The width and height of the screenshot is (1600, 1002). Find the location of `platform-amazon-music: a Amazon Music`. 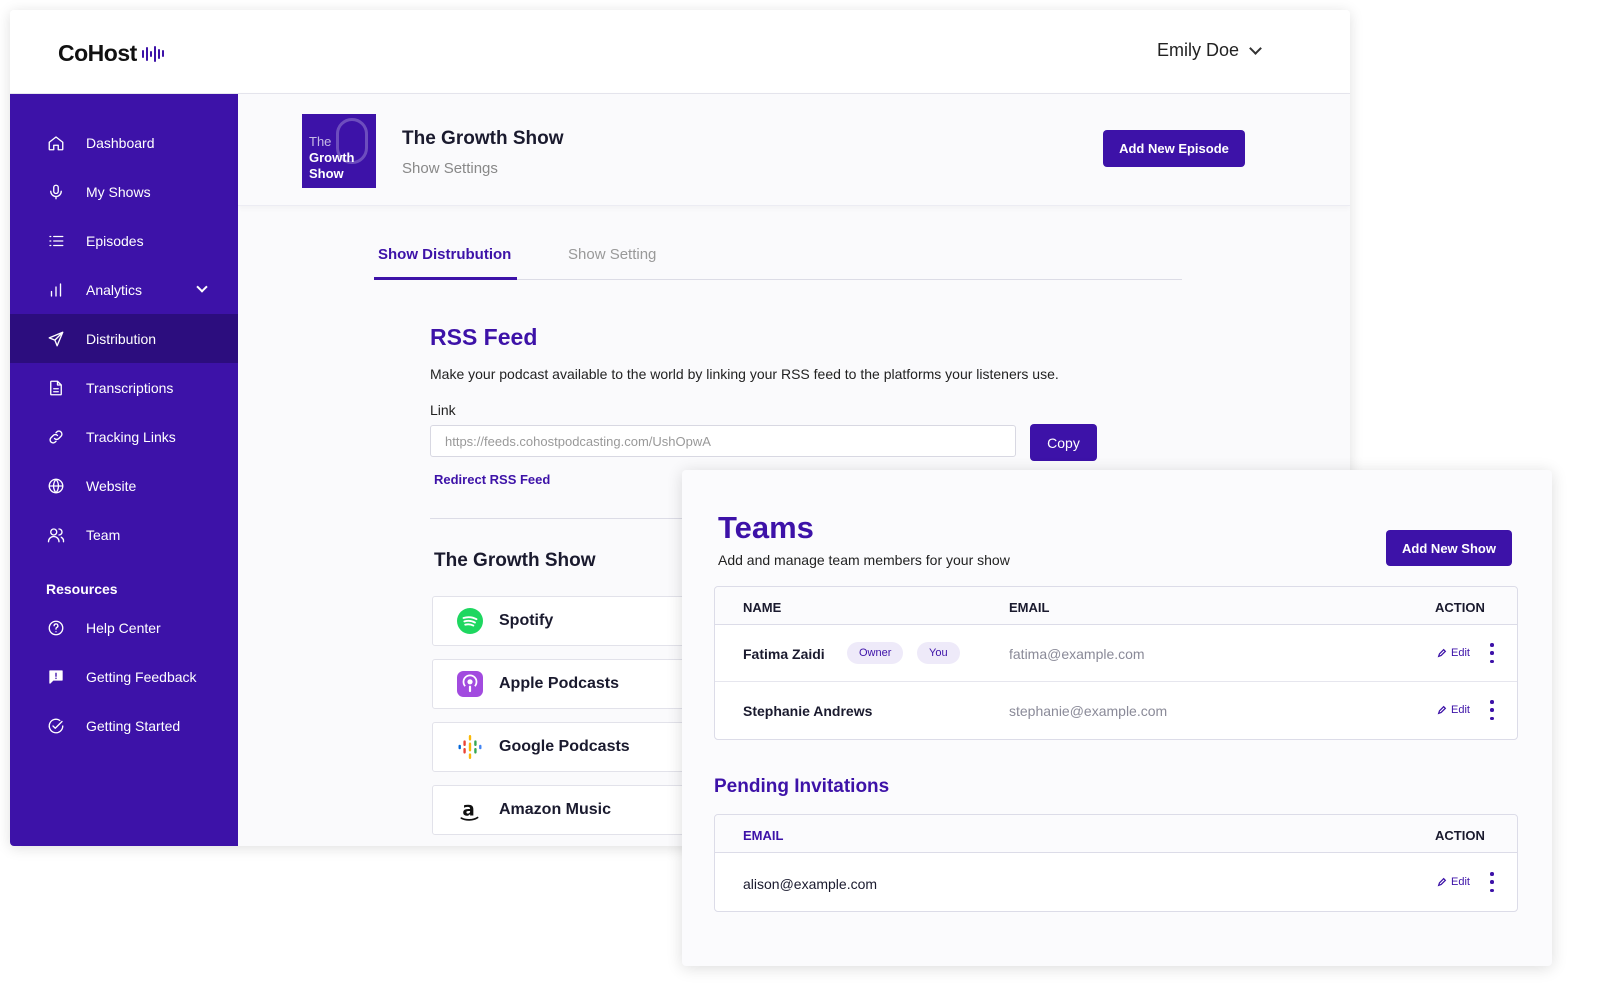

platform-amazon-music: a Amazon Music is located at coordinates (562, 810).